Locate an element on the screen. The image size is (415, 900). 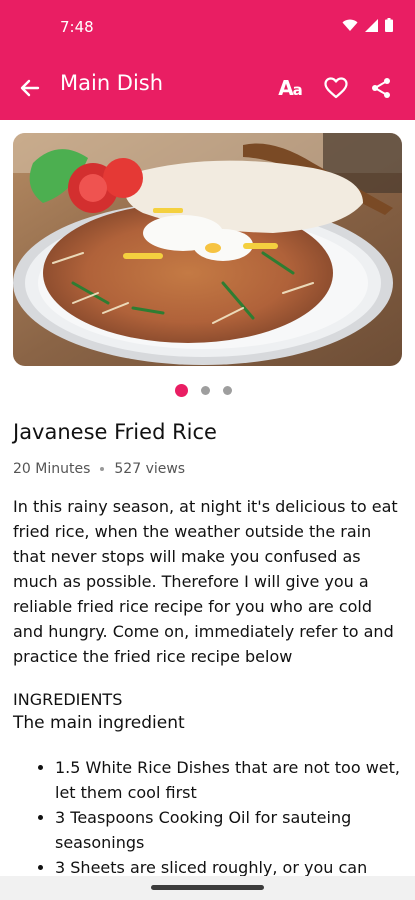
recipe-duration: 20 Minutes is located at coordinates (52, 469).